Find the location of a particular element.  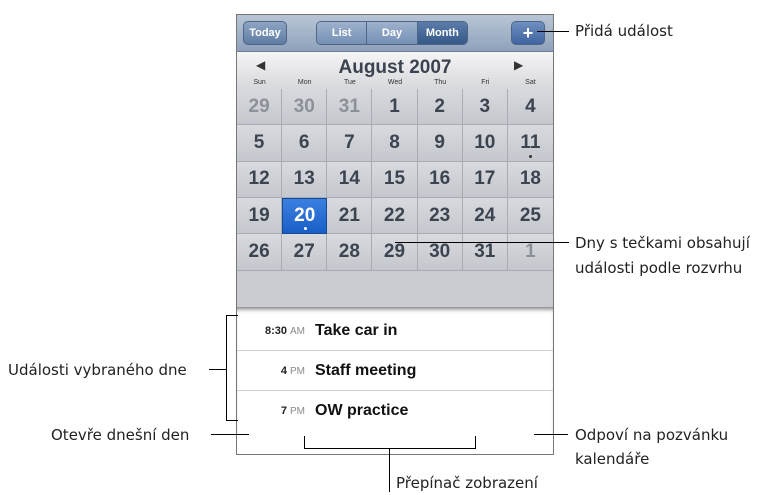

day-cell: 3 is located at coordinates (485, 107).